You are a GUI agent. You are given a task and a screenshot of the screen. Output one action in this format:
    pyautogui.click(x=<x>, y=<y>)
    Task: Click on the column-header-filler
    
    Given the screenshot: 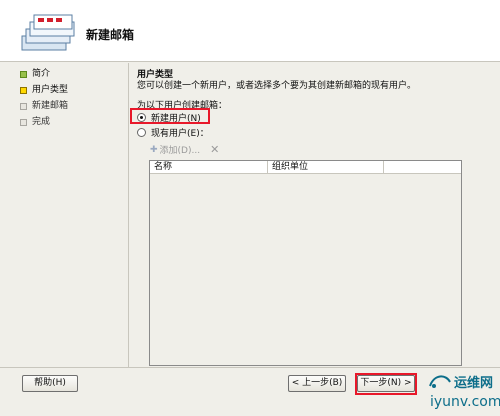 What is the action you would take?
    pyautogui.click(x=422, y=167)
    